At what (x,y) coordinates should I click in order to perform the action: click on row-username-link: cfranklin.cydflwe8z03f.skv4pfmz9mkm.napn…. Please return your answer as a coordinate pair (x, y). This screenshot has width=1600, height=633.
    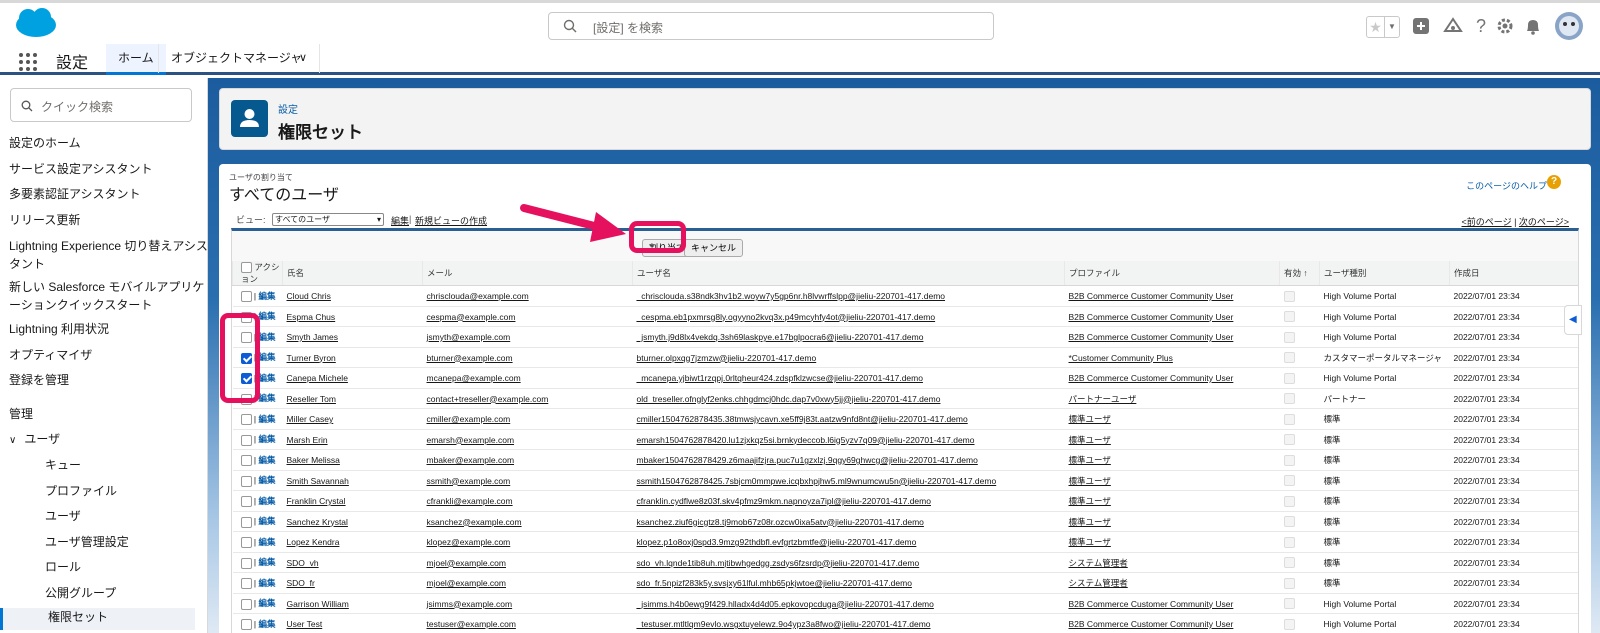
    Looking at the image, I should click on (848, 501).